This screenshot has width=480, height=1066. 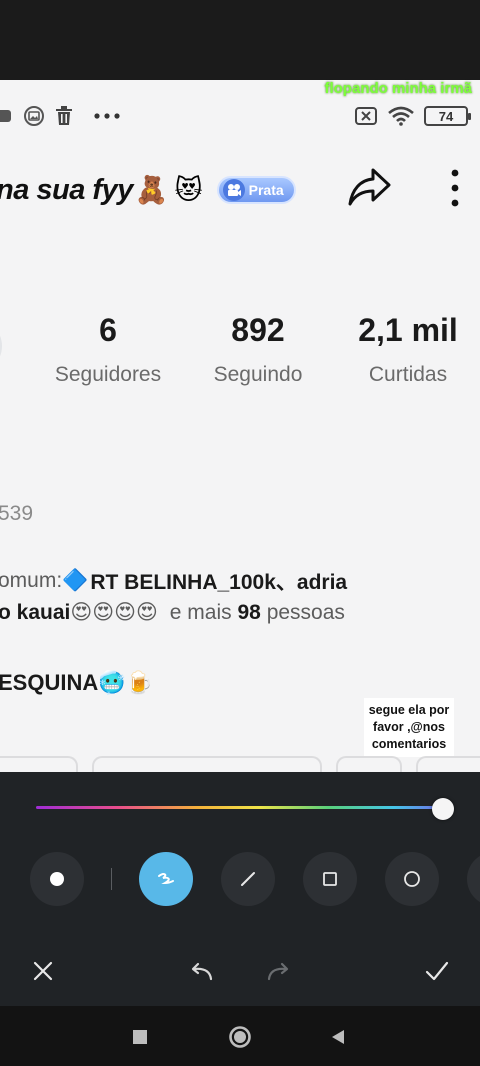 I want to click on system-nav-bar, so click(x=240, y=1036).